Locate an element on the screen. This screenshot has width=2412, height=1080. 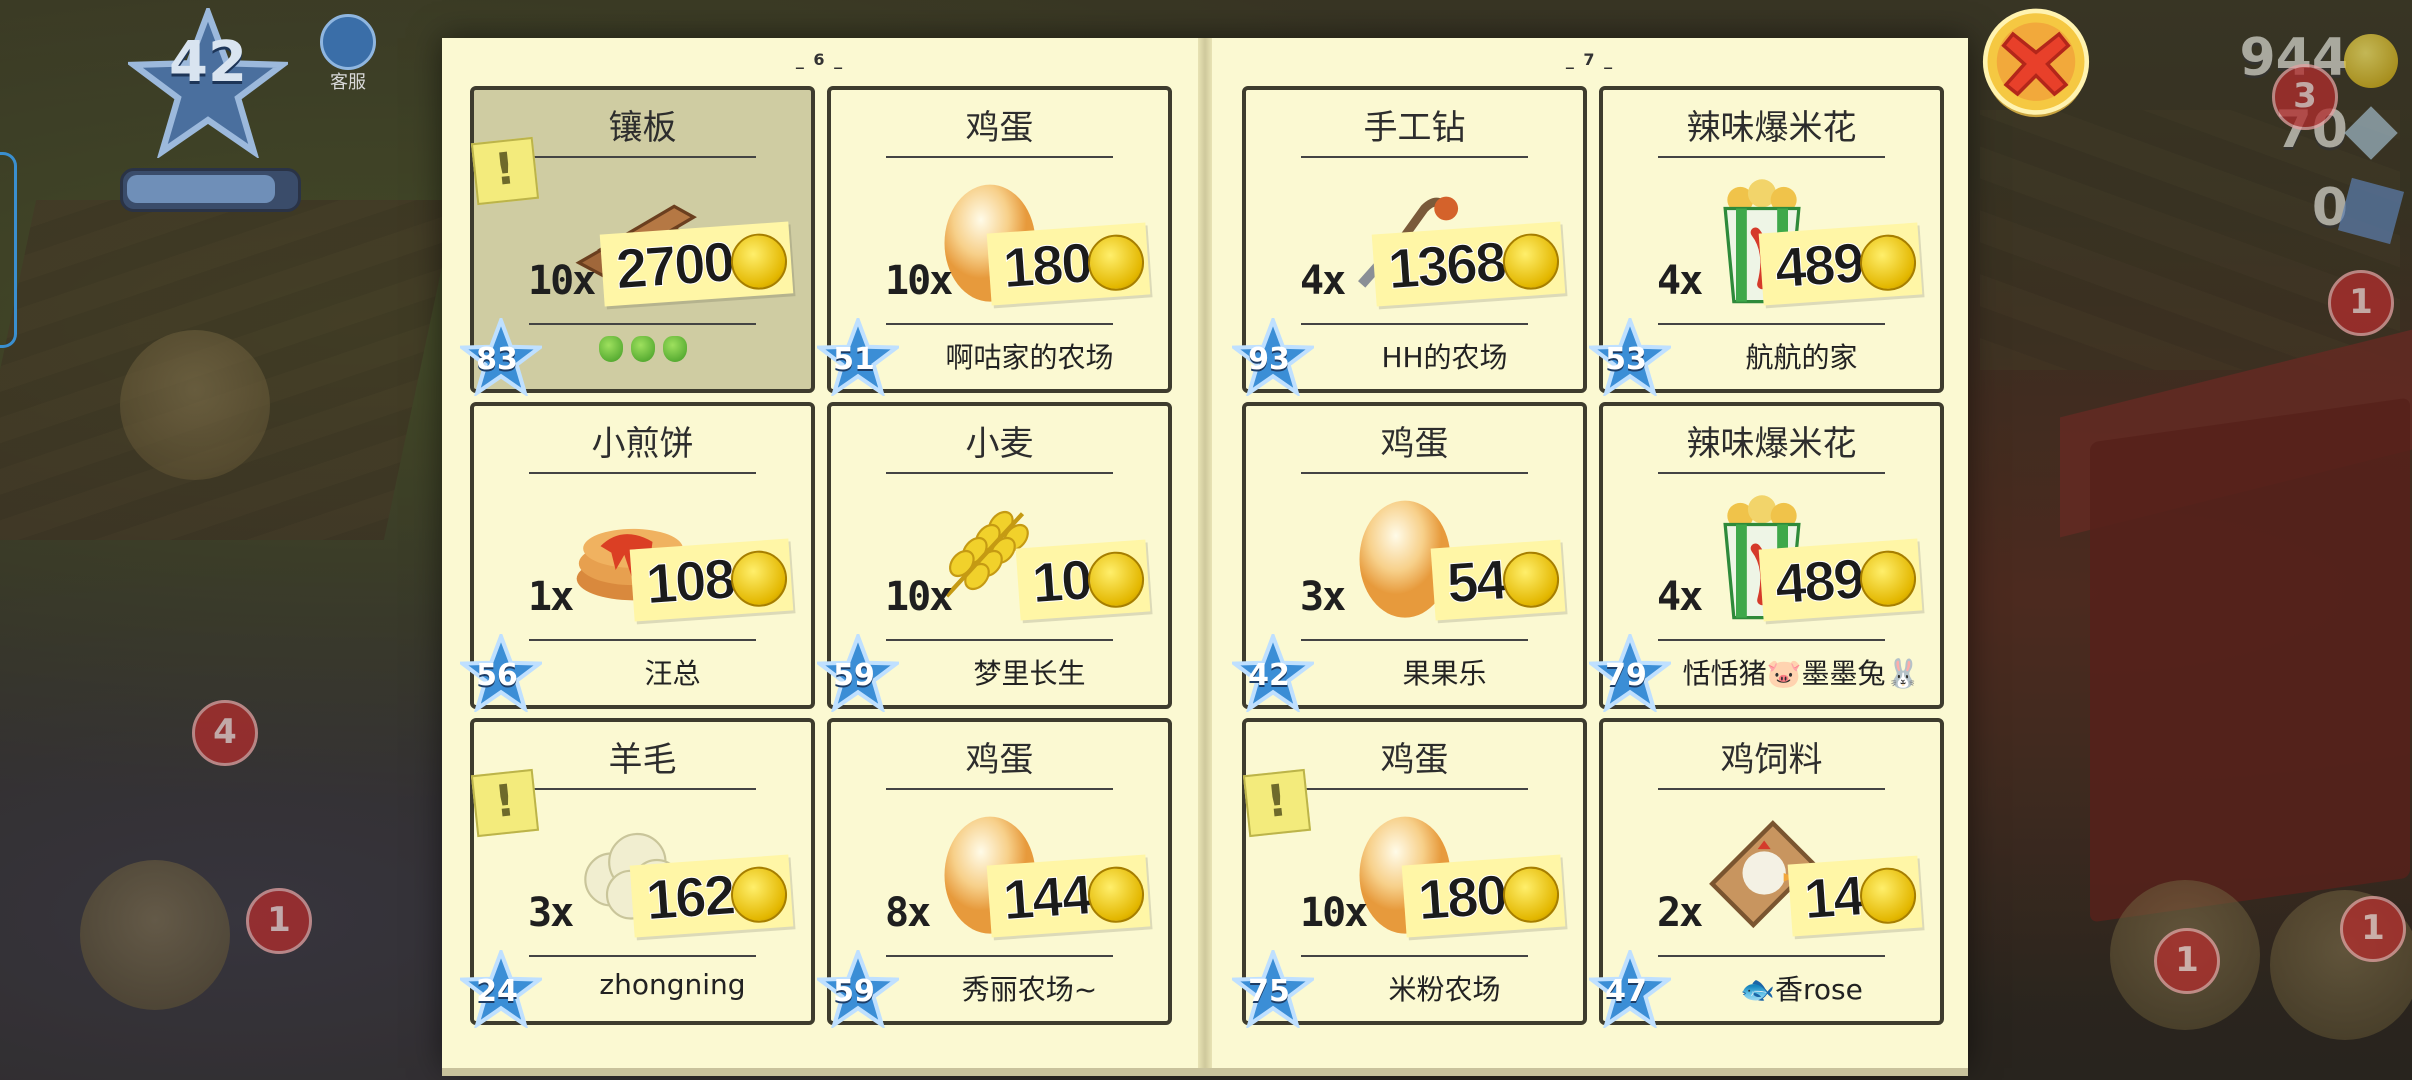
price-tag: 54 is located at coordinates (1498, 580).